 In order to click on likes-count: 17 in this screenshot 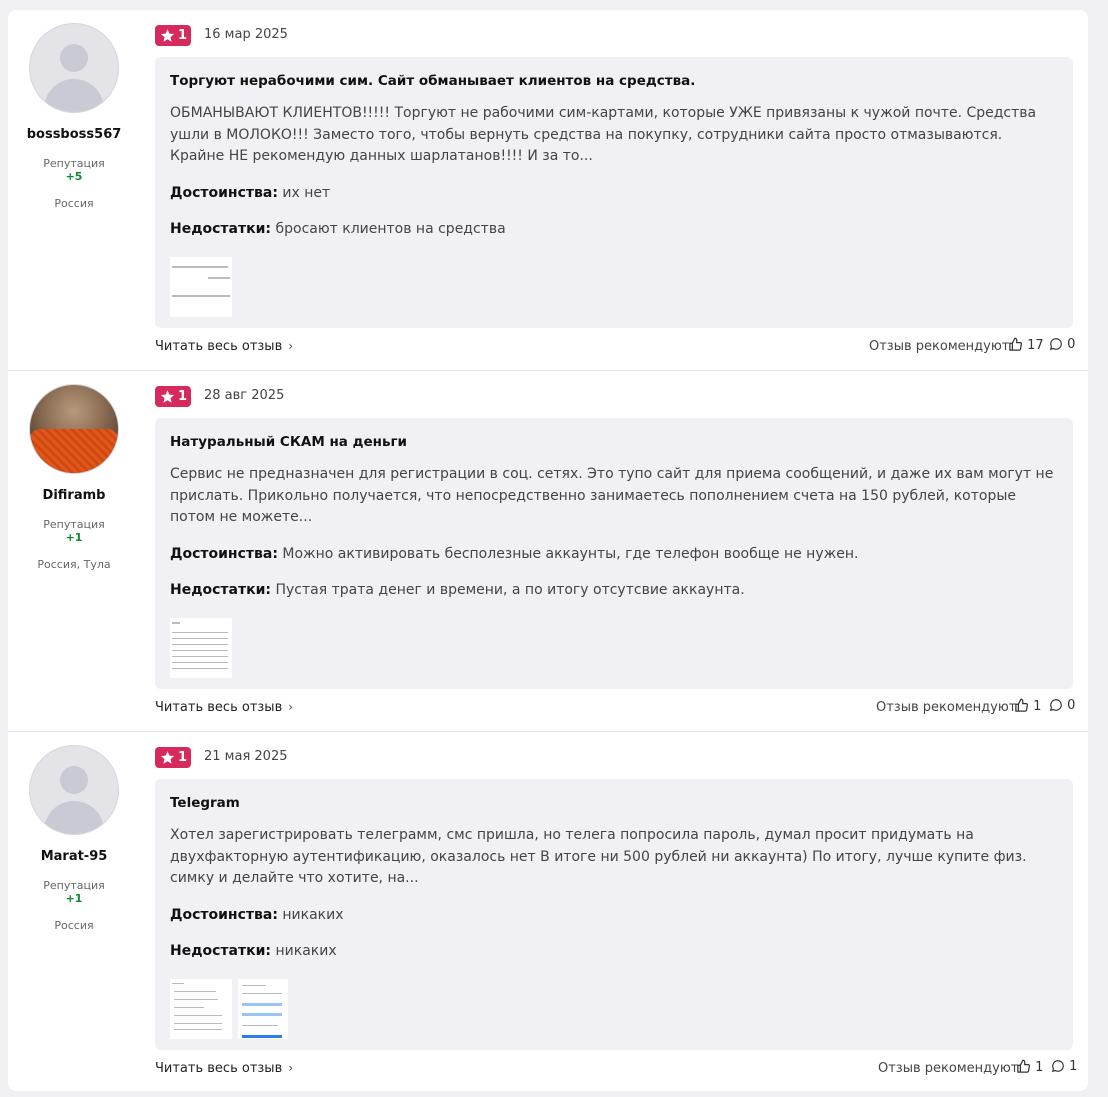, I will do `click(1035, 345)`.